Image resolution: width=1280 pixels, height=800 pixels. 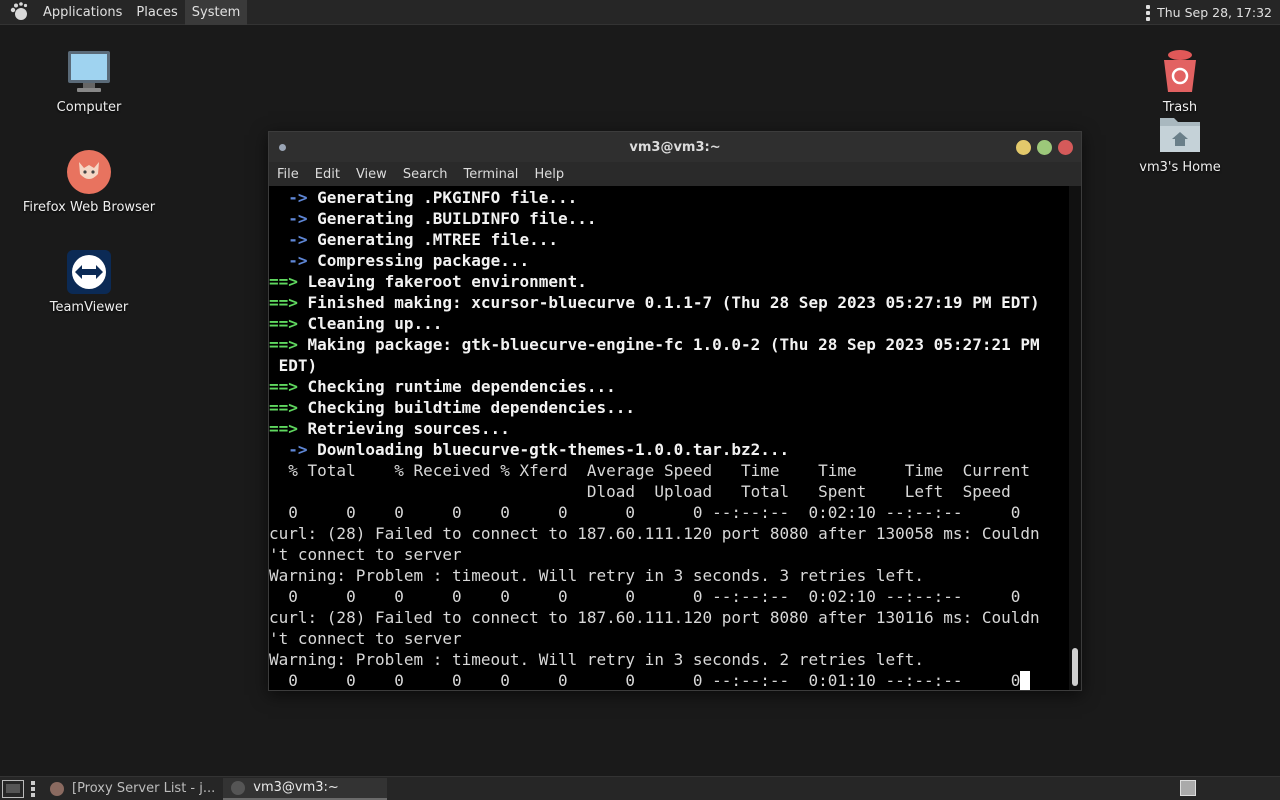 I want to click on desktop-icon-computer: Computer, so click(x=89, y=81).